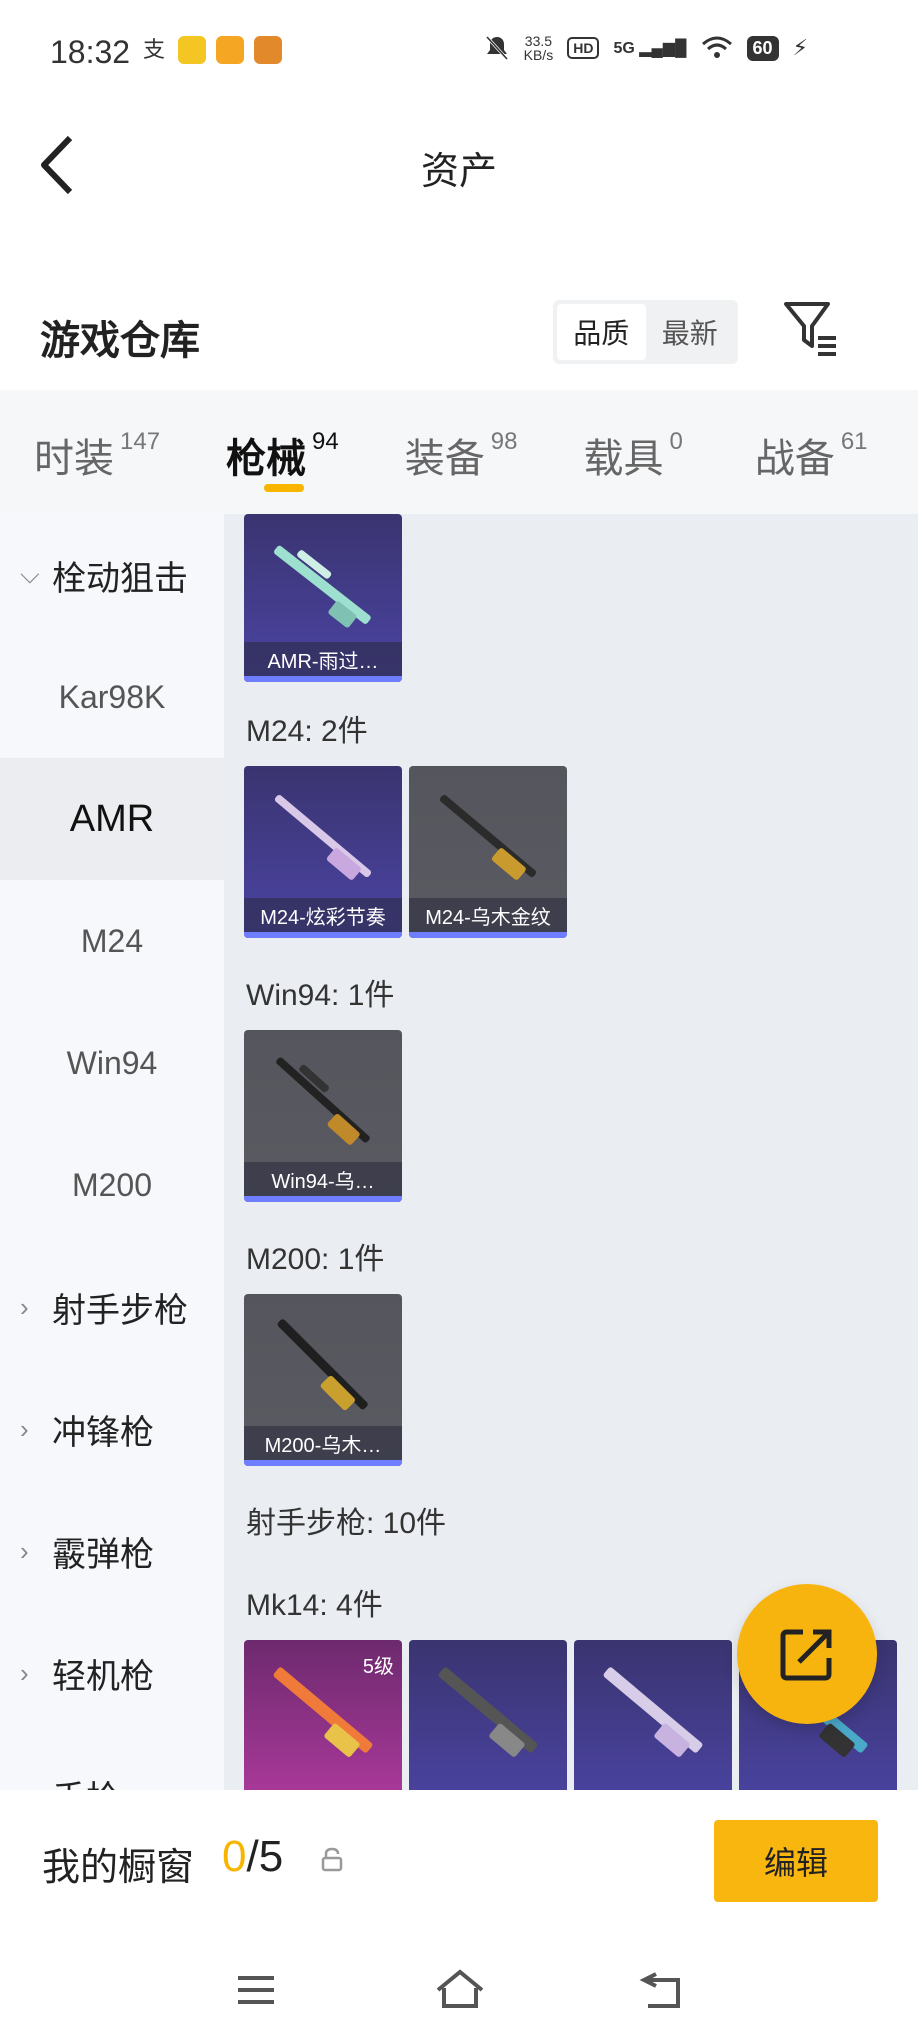  I want to click on share-icon, so click(806, 1655).